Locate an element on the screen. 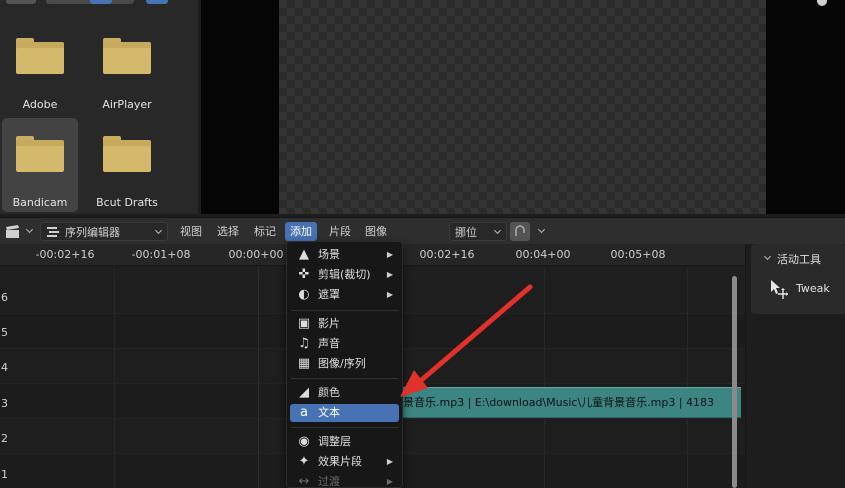  menu-item-effect-strip: ✦ 效果片段 ▶ is located at coordinates (344, 462).